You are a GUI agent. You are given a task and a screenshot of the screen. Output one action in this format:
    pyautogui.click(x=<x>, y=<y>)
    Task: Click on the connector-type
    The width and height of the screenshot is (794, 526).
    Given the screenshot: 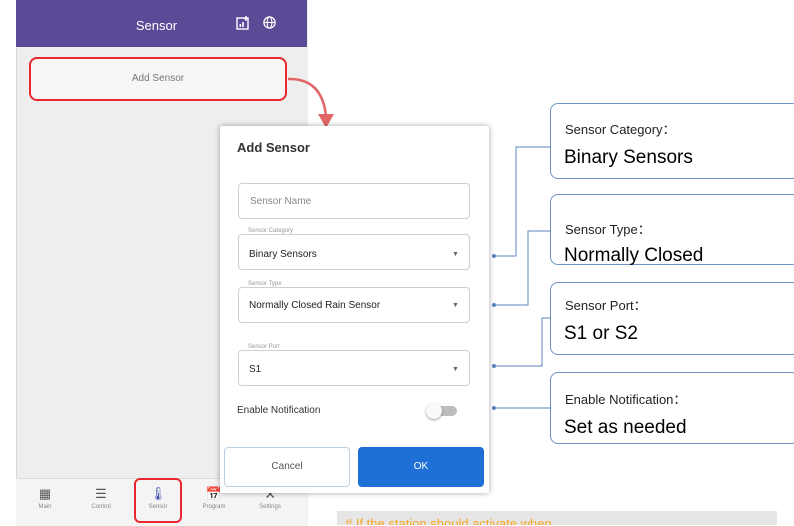 What is the action you would take?
    pyautogui.click(x=522, y=268)
    